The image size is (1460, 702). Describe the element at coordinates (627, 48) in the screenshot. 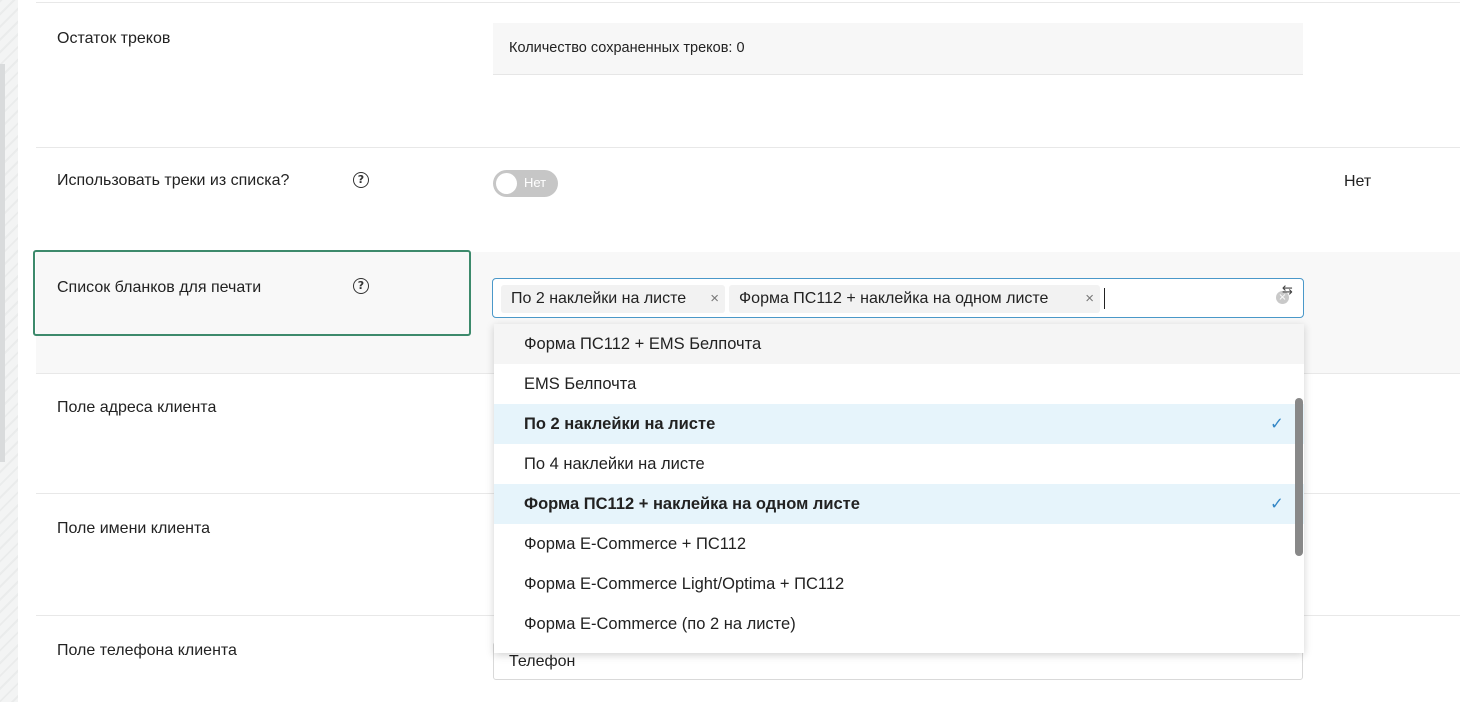

I see `tracks-count-text: Количество сохраненных треков: 0` at that location.